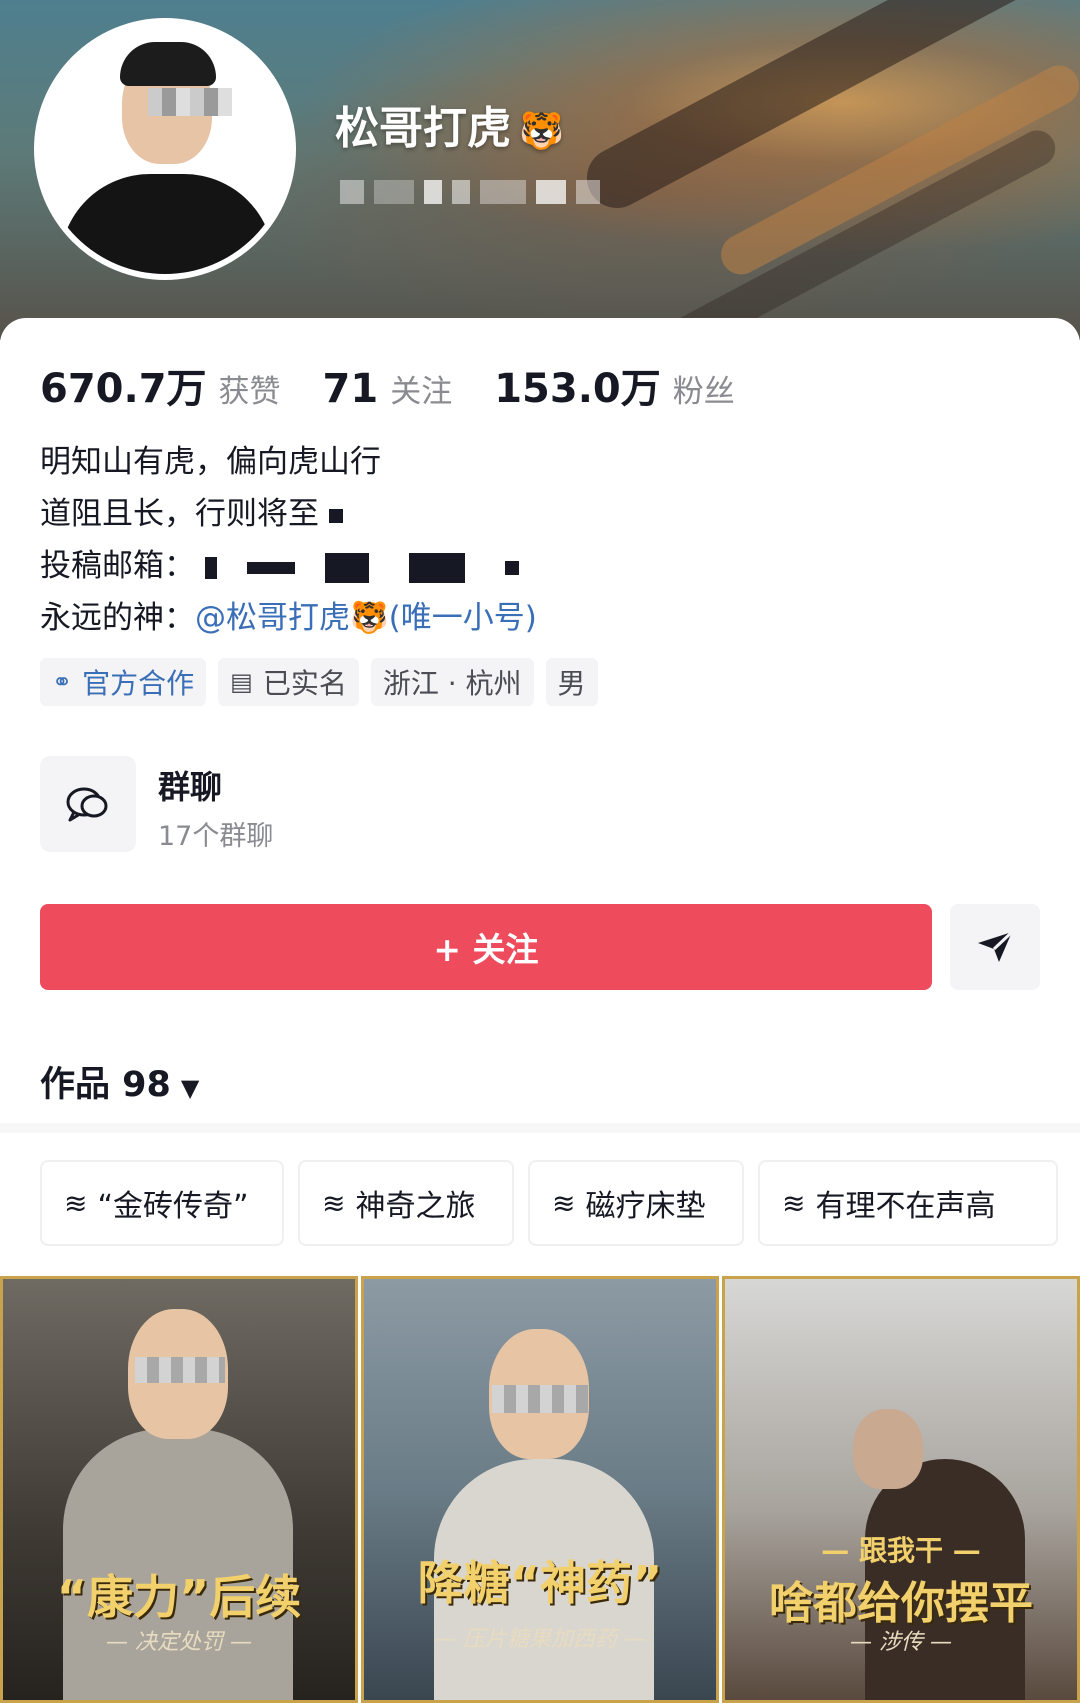 The width and height of the screenshot is (1080, 1703). Describe the element at coordinates (190, 787) in the screenshot. I see `group-chat-title: 群聊` at that location.